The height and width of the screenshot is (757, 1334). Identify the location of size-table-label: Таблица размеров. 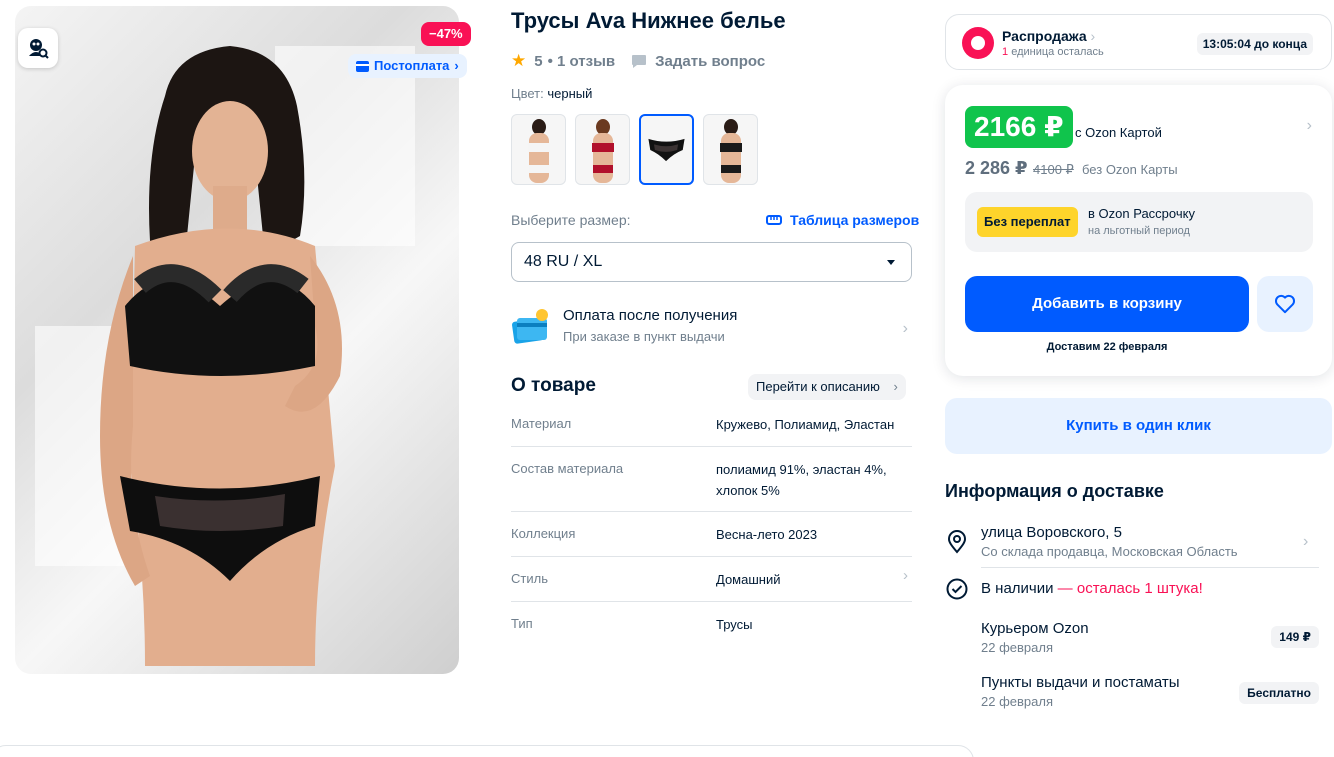
(855, 220).